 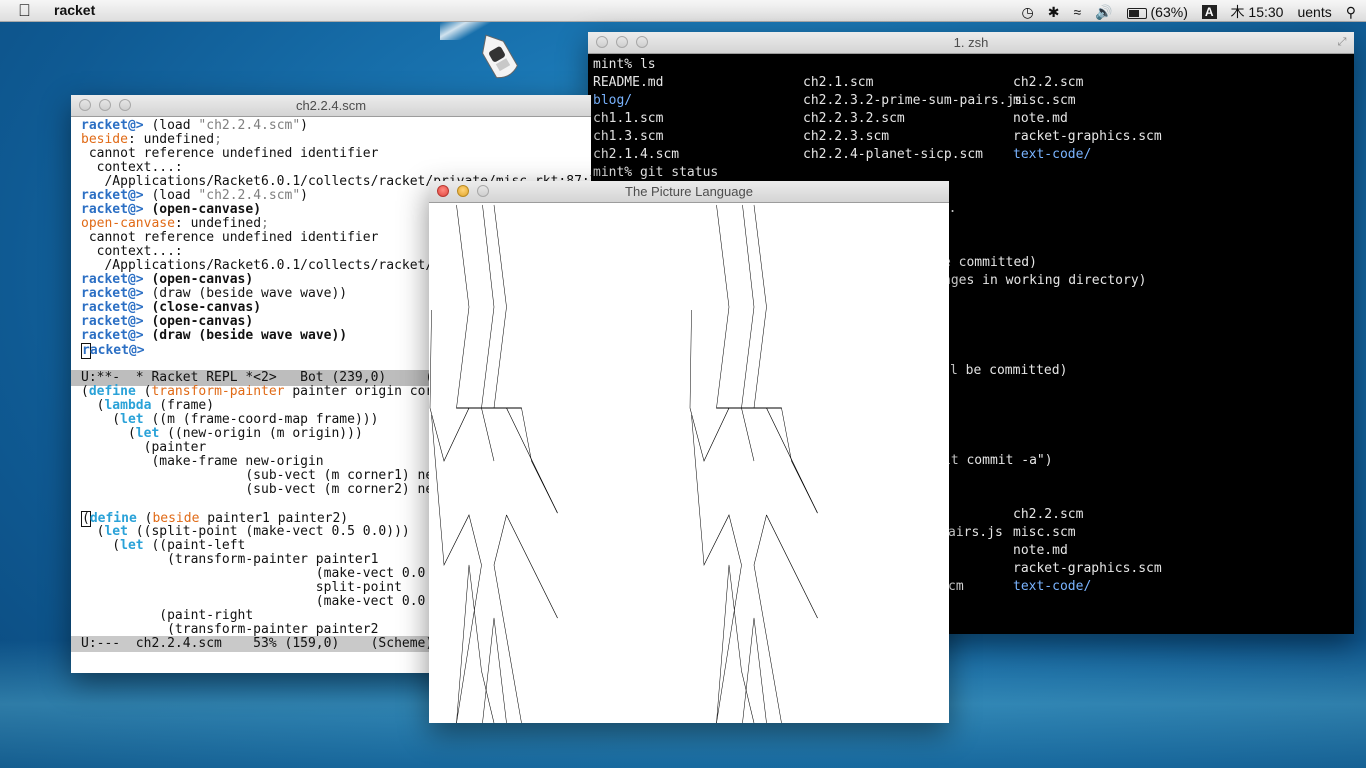 I want to click on ls-entry: ch2.2.4-planet-sicp.scm, so click(x=893, y=154).